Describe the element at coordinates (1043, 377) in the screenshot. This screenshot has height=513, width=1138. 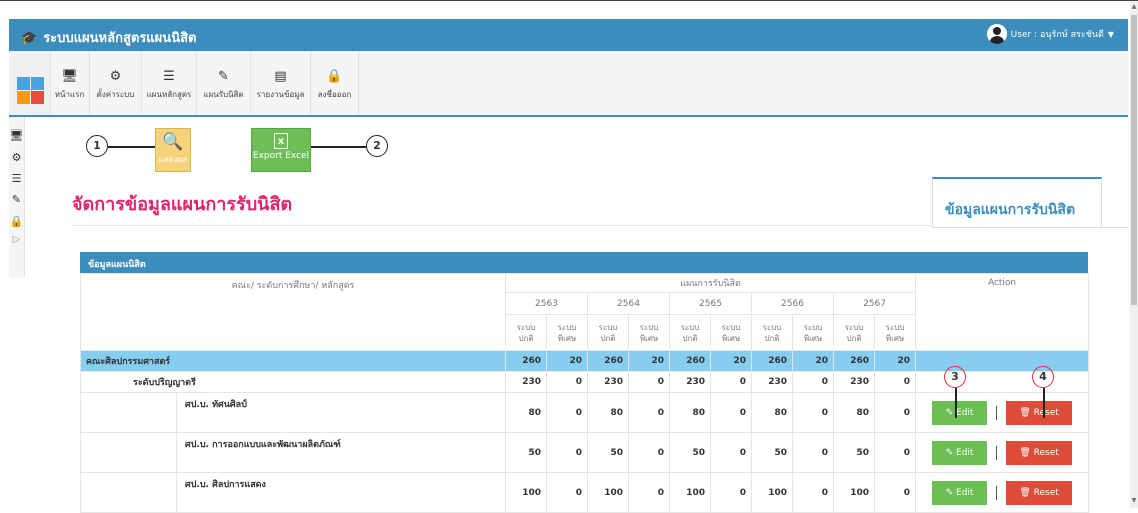
I see `callout-4: 4` at that location.